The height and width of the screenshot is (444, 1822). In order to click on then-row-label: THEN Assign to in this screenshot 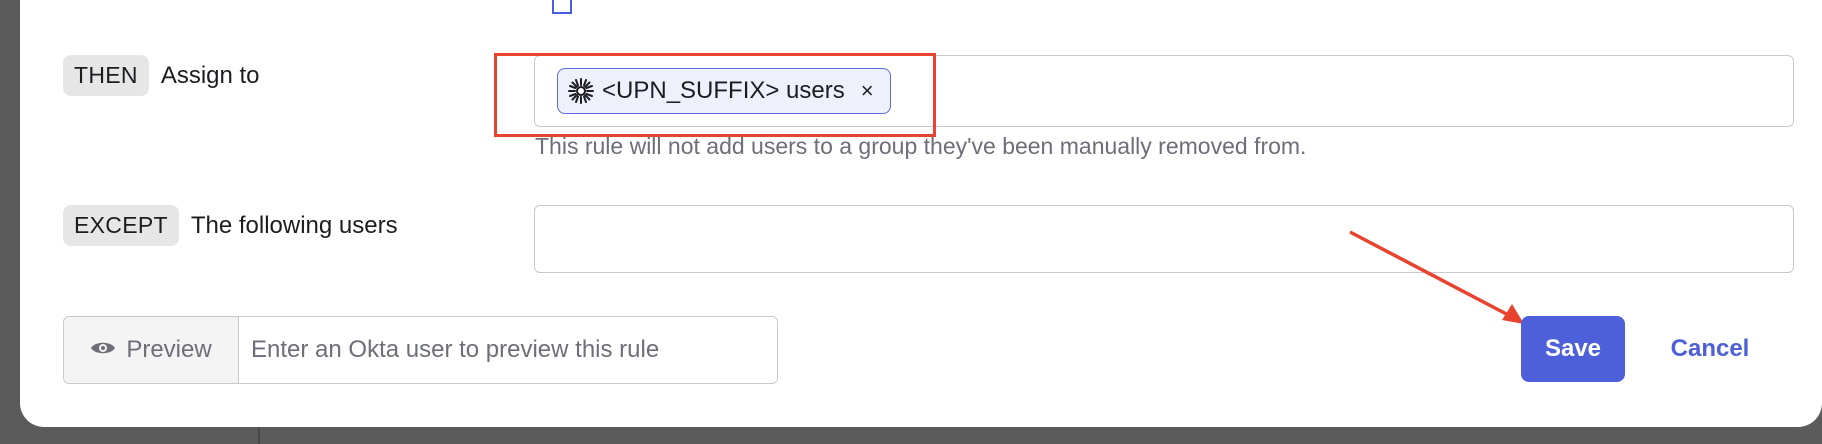, I will do `click(161, 75)`.